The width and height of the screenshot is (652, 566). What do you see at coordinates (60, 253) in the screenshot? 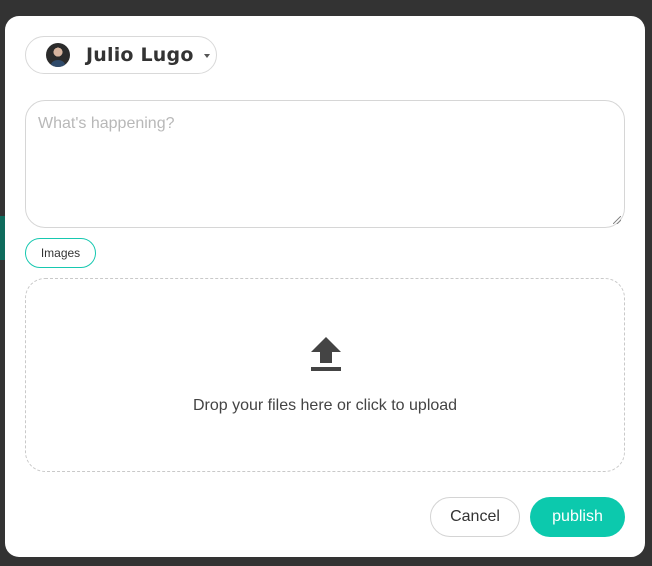
I see `tab-images: Images` at bounding box center [60, 253].